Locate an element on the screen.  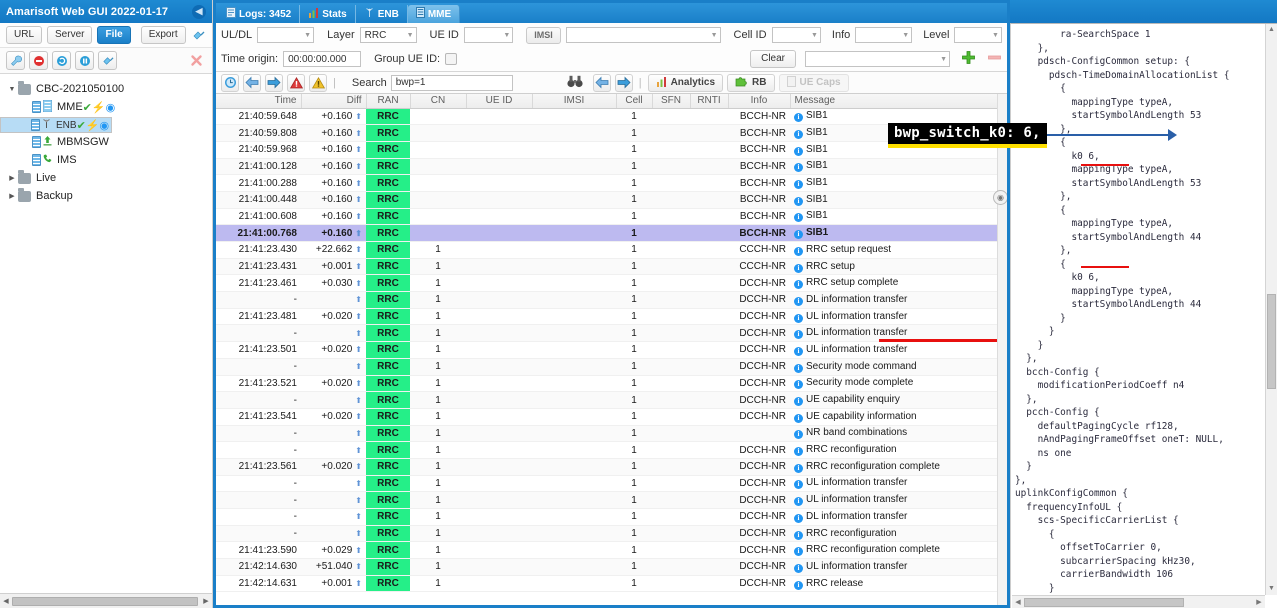
group-ueid-checkbox is located at coordinates (451, 59).